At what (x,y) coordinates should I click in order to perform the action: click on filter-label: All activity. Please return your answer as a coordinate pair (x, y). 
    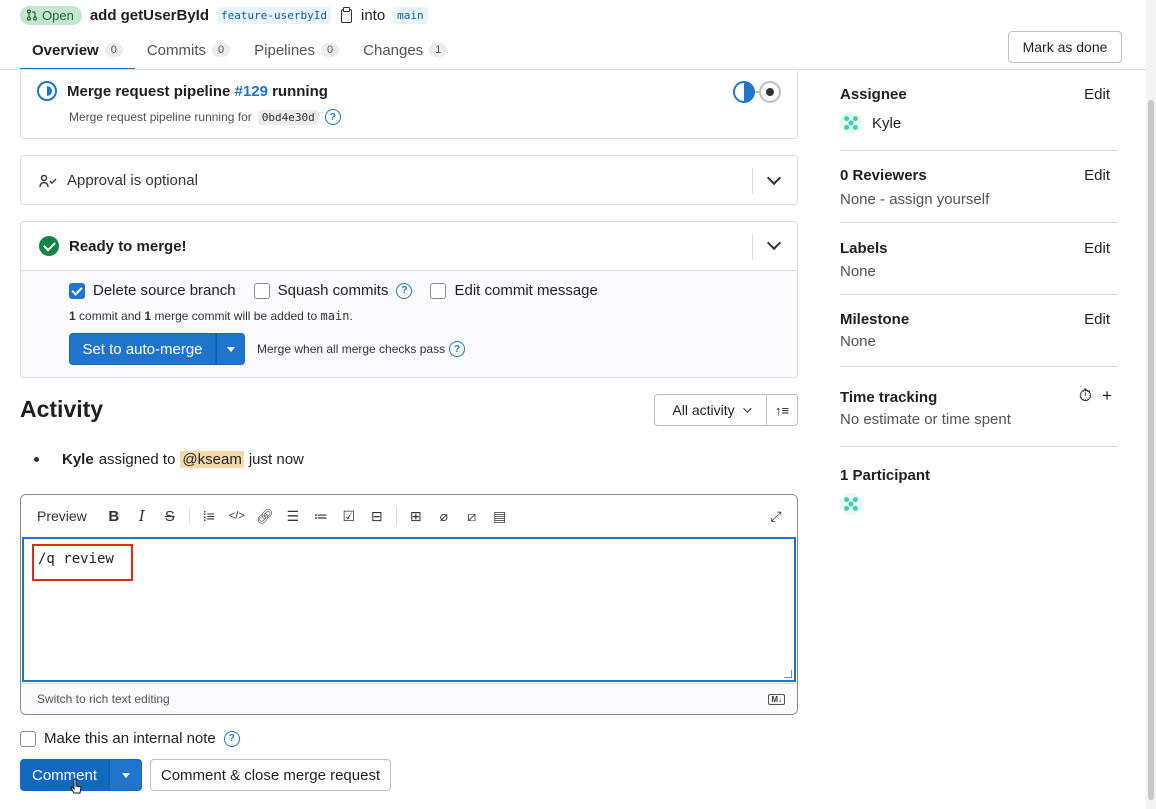
    Looking at the image, I should click on (703, 410).